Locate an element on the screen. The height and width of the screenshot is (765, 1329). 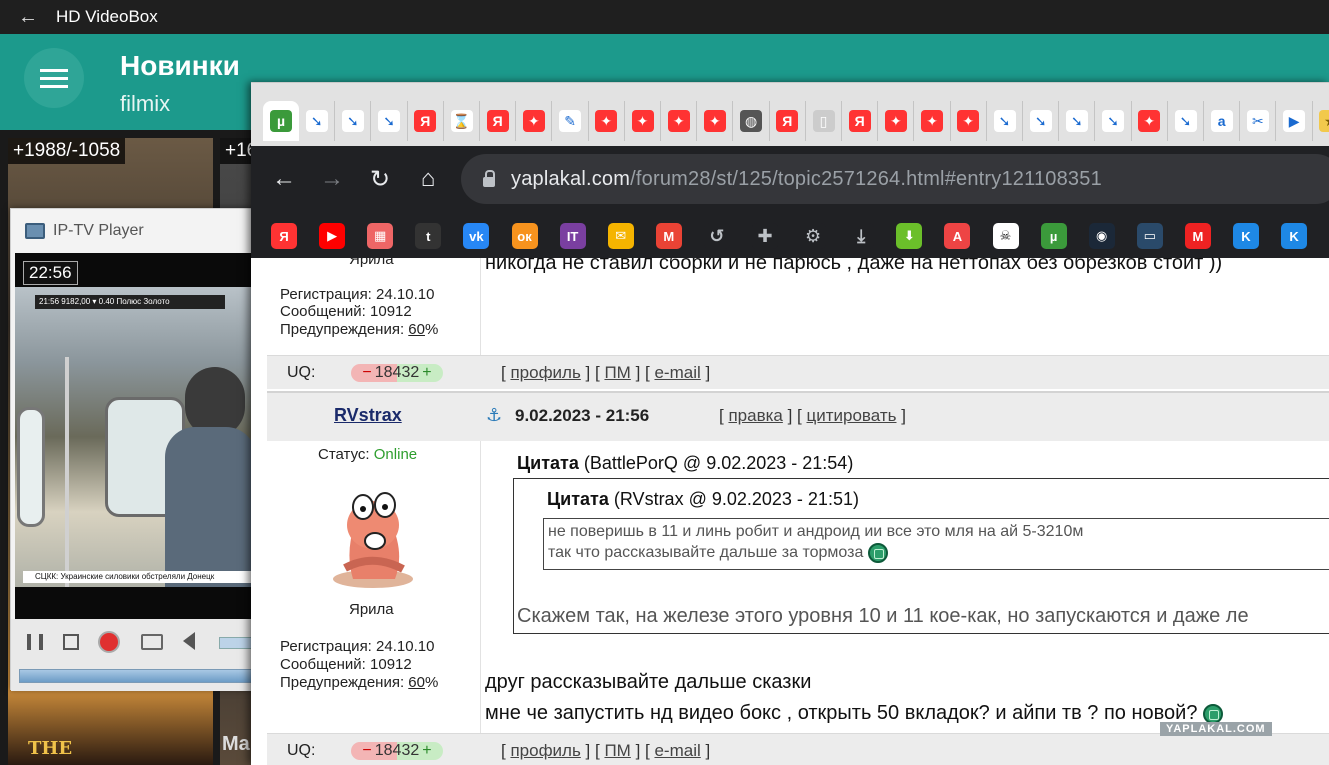
uq-rating: −18432 + is located at coordinates (397, 373).